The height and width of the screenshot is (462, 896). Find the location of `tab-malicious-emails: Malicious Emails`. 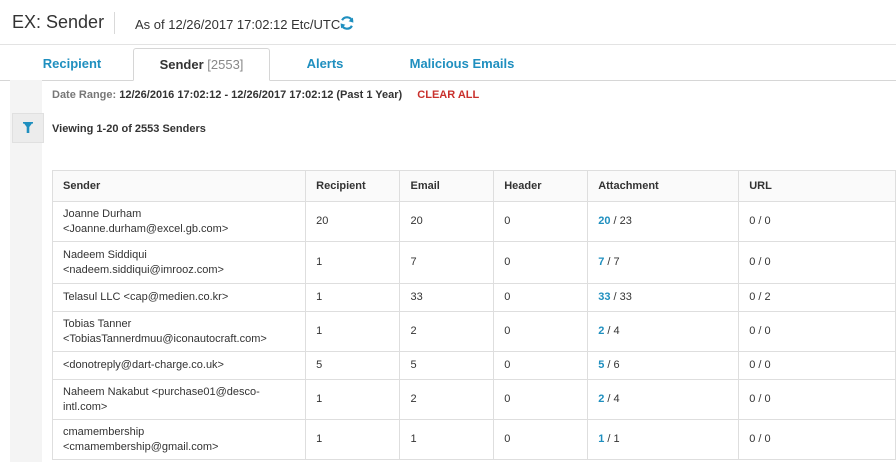

tab-malicious-emails: Malicious Emails is located at coordinates (462, 63).